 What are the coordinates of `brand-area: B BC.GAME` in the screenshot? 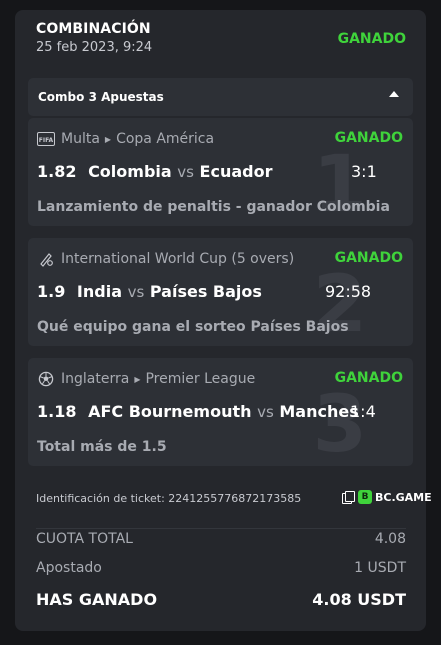 It's located at (387, 497).